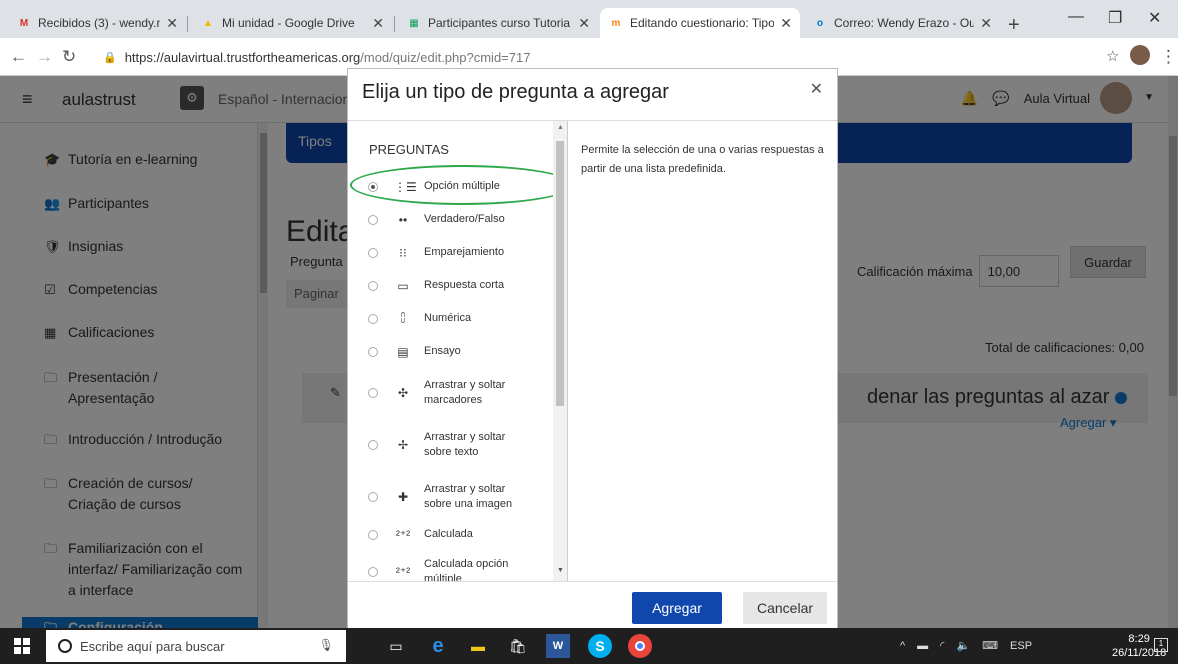 This screenshot has height=664, width=1178. I want to click on option-label: Respuesta corta, so click(464, 285).